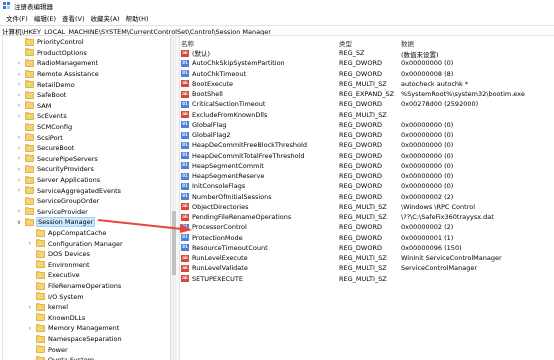 This screenshot has height=360, width=554. What do you see at coordinates (57, 201) in the screenshot?
I see `tree-item: ›ServiceGroupOrder` at bounding box center [57, 201].